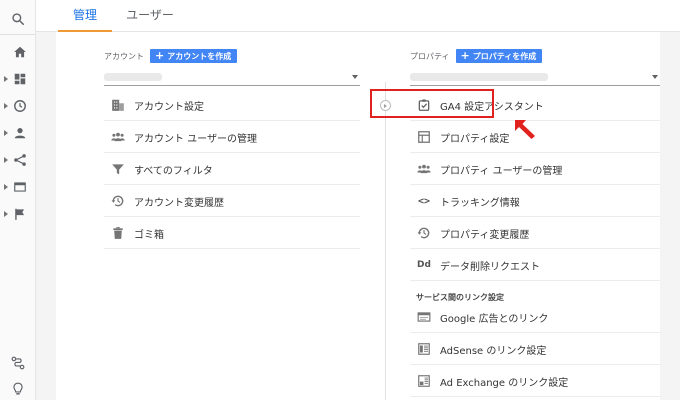  What do you see at coordinates (118, 169) in the screenshot?
I see `filter-icon` at bounding box center [118, 169].